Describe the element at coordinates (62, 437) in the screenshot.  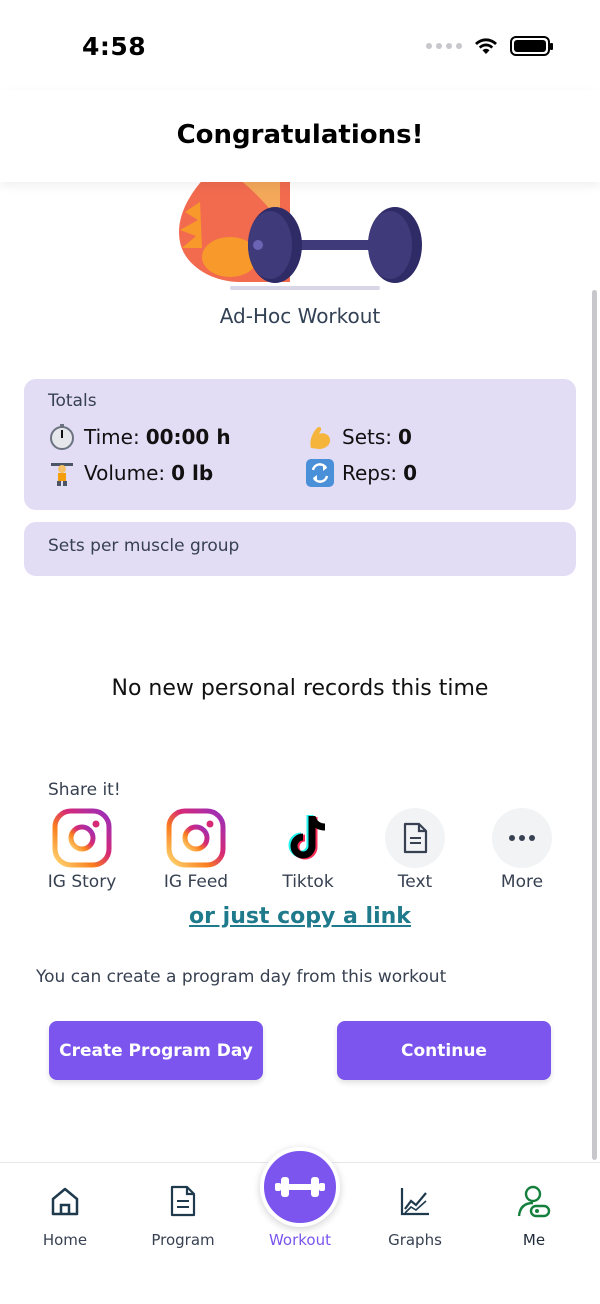
I see `stopwatch-icon` at that location.